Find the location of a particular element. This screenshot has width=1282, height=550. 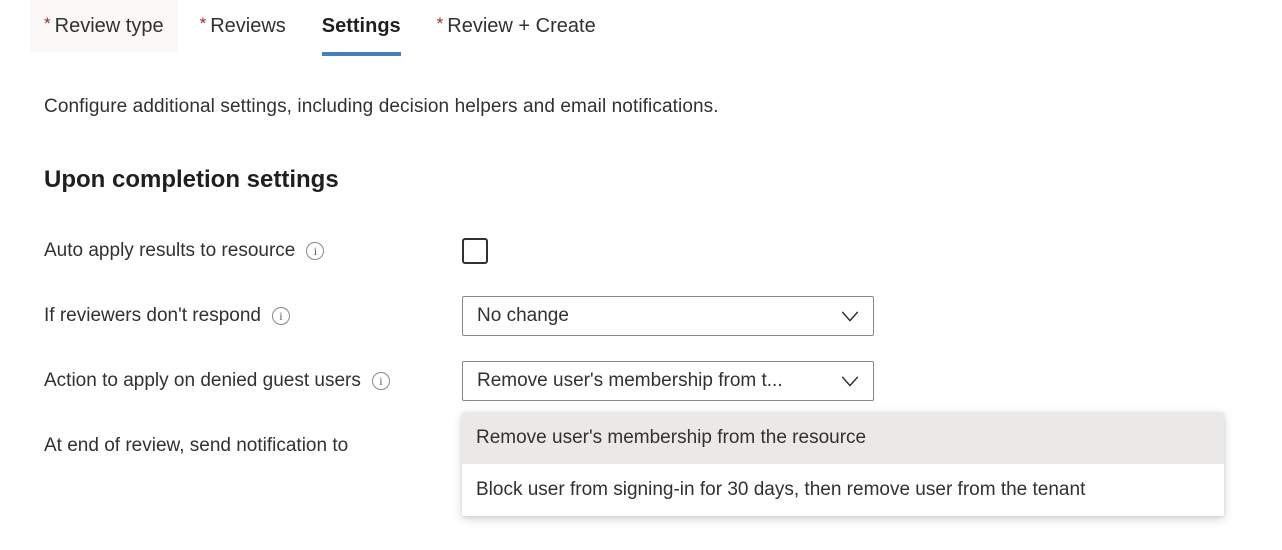

label-if-reviewers-dont-respond: If reviewers don't respond i is located at coordinates (253, 316).